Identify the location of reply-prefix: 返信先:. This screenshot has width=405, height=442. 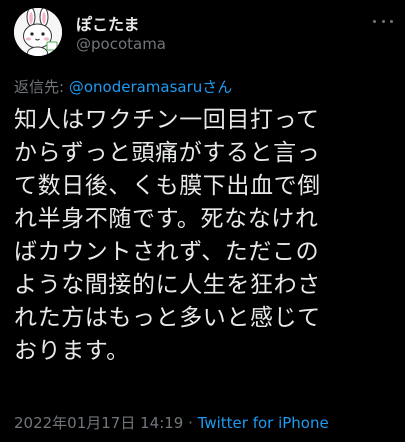
(41, 87).